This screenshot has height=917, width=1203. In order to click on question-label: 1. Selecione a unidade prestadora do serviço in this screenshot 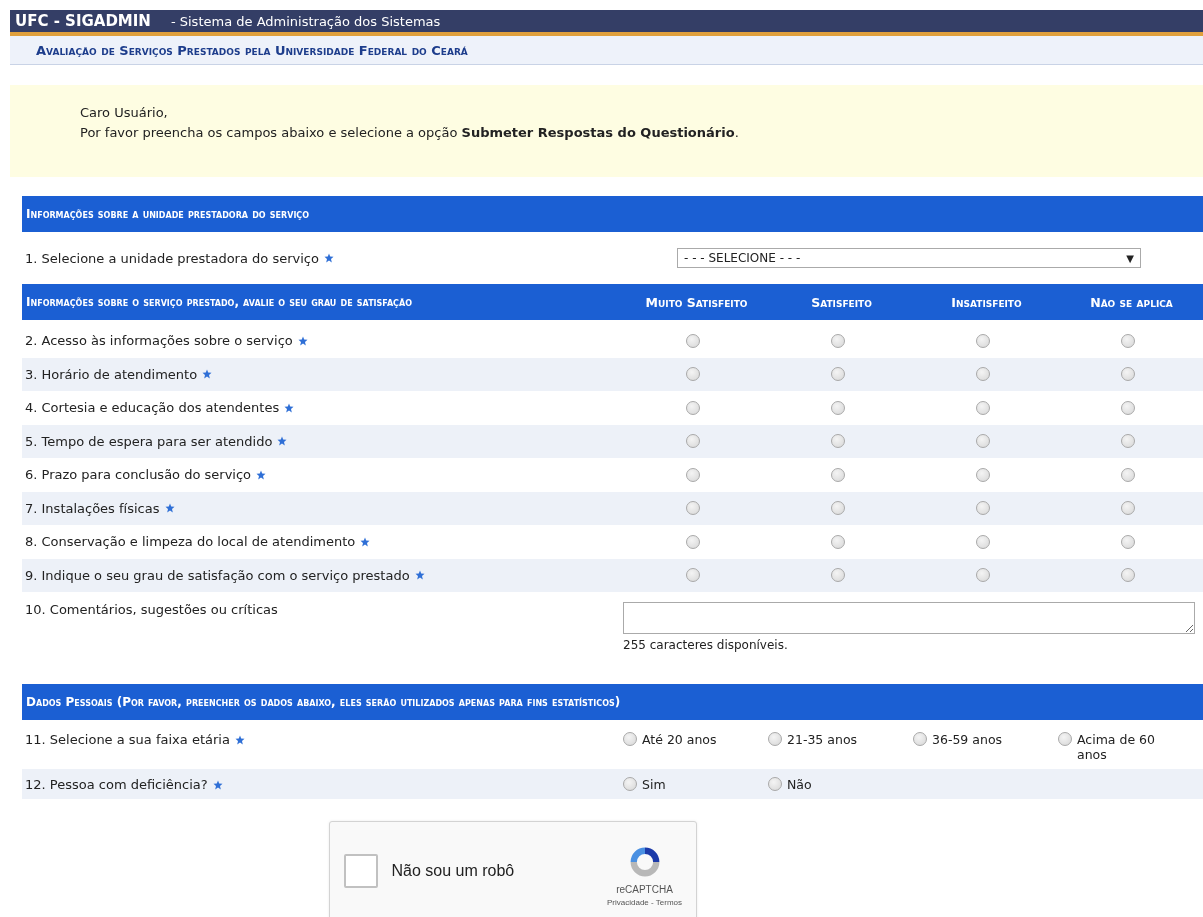, I will do `click(172, 258)`.